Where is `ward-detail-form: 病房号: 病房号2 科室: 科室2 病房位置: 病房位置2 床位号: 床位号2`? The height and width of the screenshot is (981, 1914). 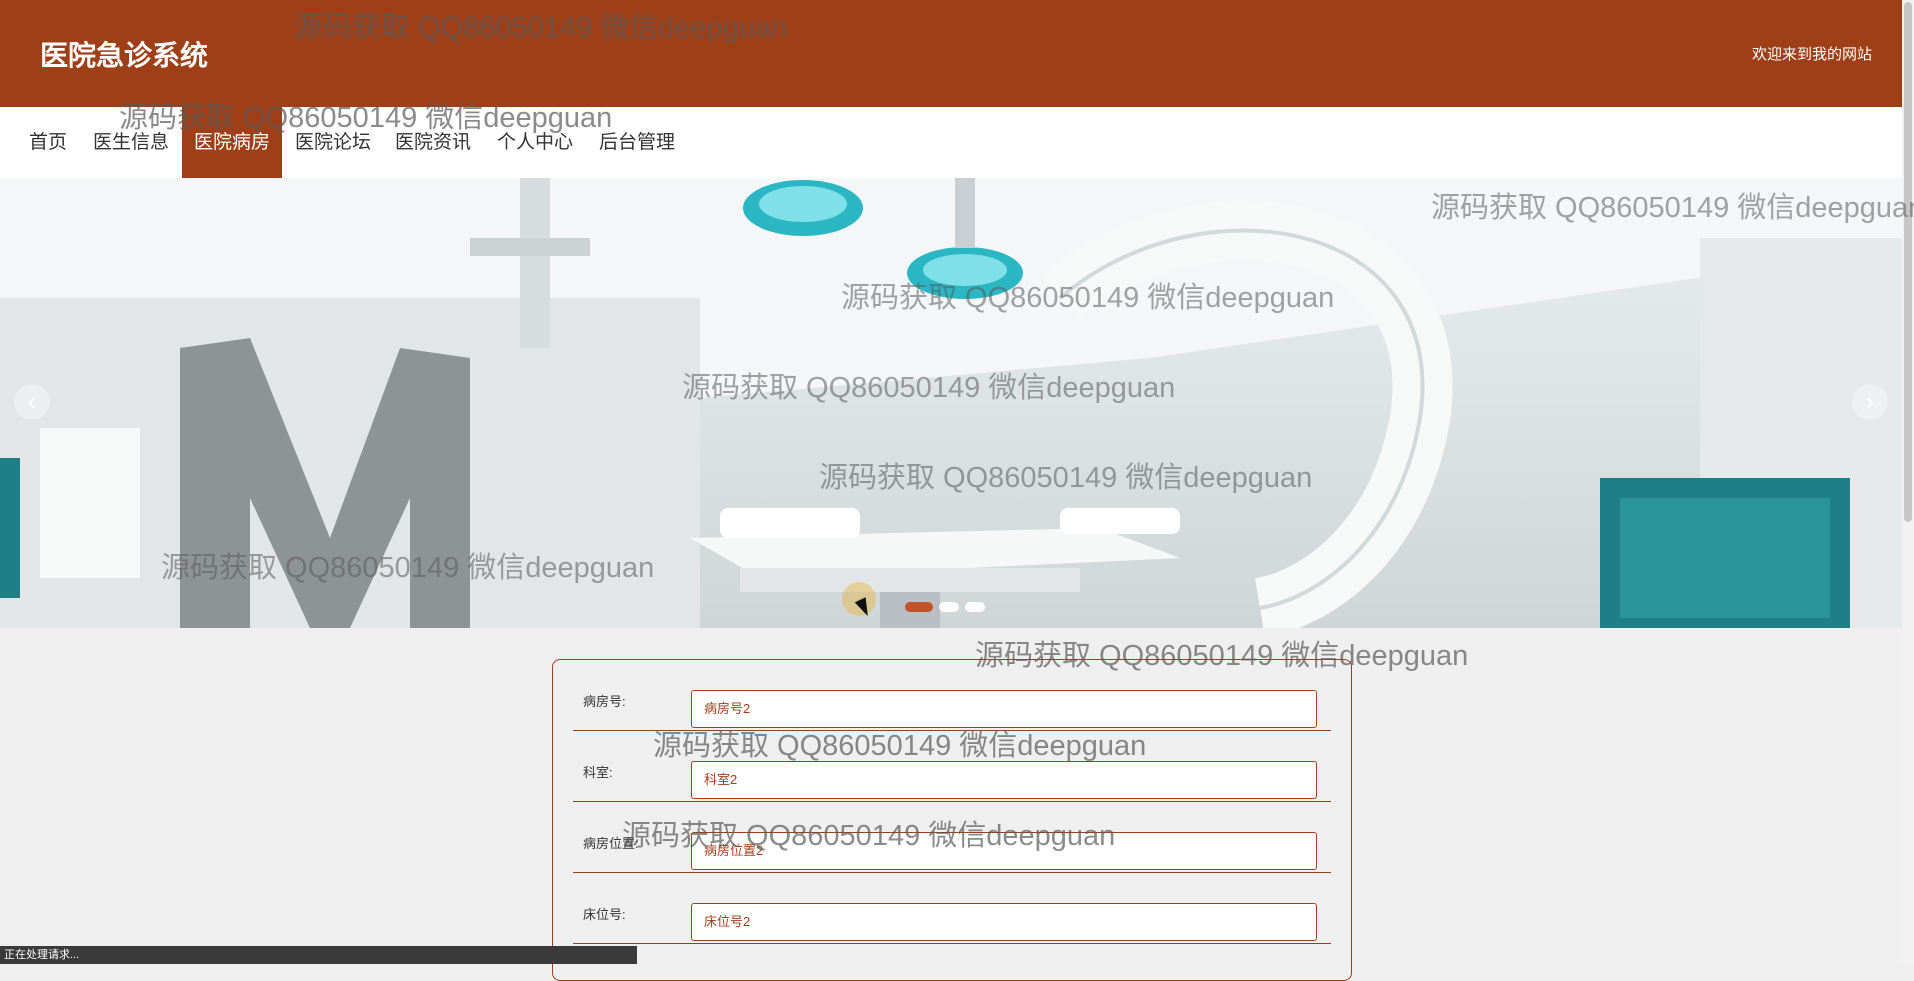
ward-detail-form: 病房号: 病房号2 科室: 科室2 病房位置: 病房位置2 床位号: 床位号2 is located at coordinates (952, 820).